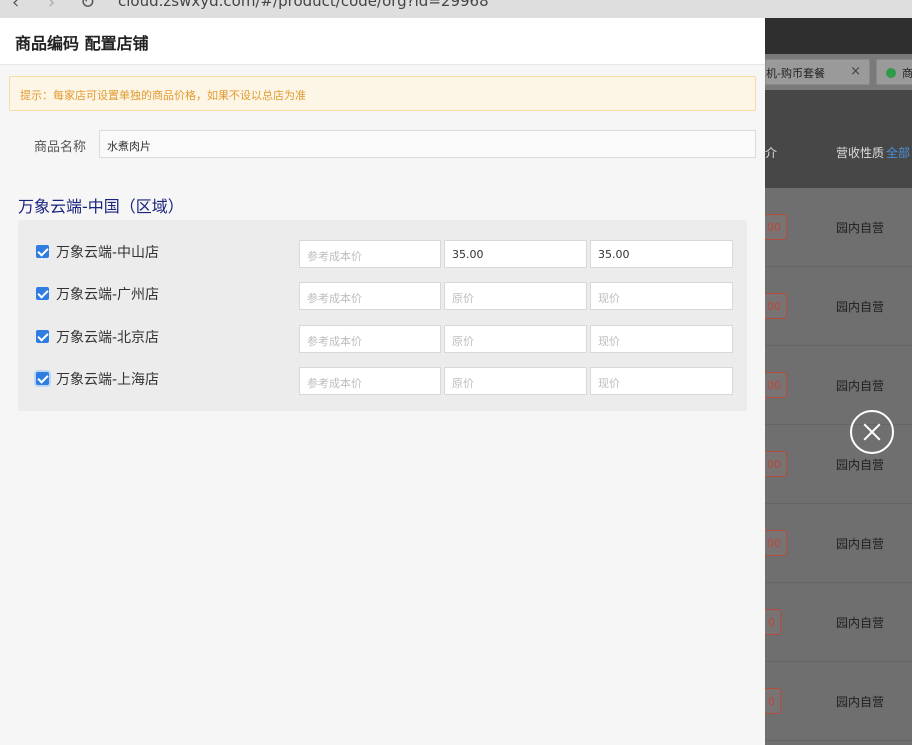  Describe the element at coordinates (60, 147) in the screenshot. I see `product-name-label: 商品名称` at that location.